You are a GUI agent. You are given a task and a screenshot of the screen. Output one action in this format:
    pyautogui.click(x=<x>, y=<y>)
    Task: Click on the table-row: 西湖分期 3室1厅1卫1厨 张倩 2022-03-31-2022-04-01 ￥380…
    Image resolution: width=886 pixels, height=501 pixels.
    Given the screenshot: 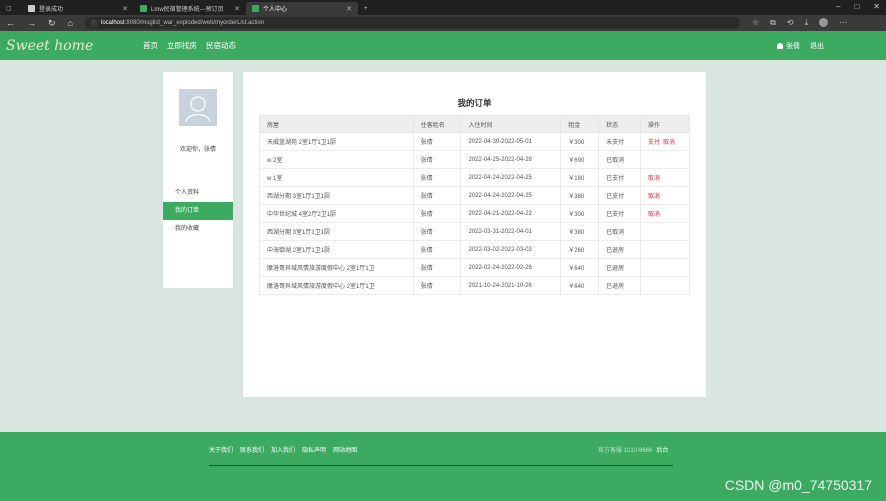 What is the action you would take?
    pyautogui.click(x=474, y=231)
    